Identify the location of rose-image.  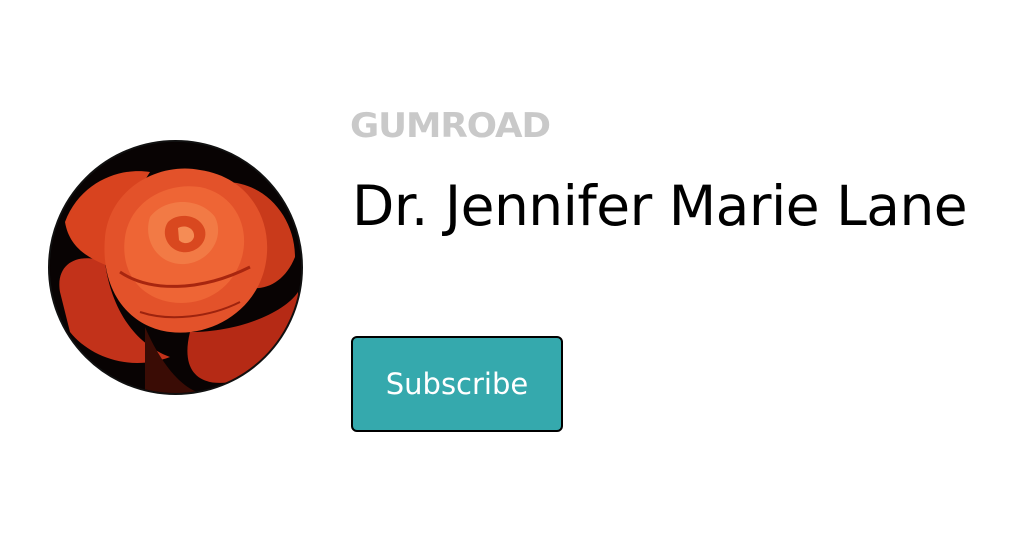
(175, 267).